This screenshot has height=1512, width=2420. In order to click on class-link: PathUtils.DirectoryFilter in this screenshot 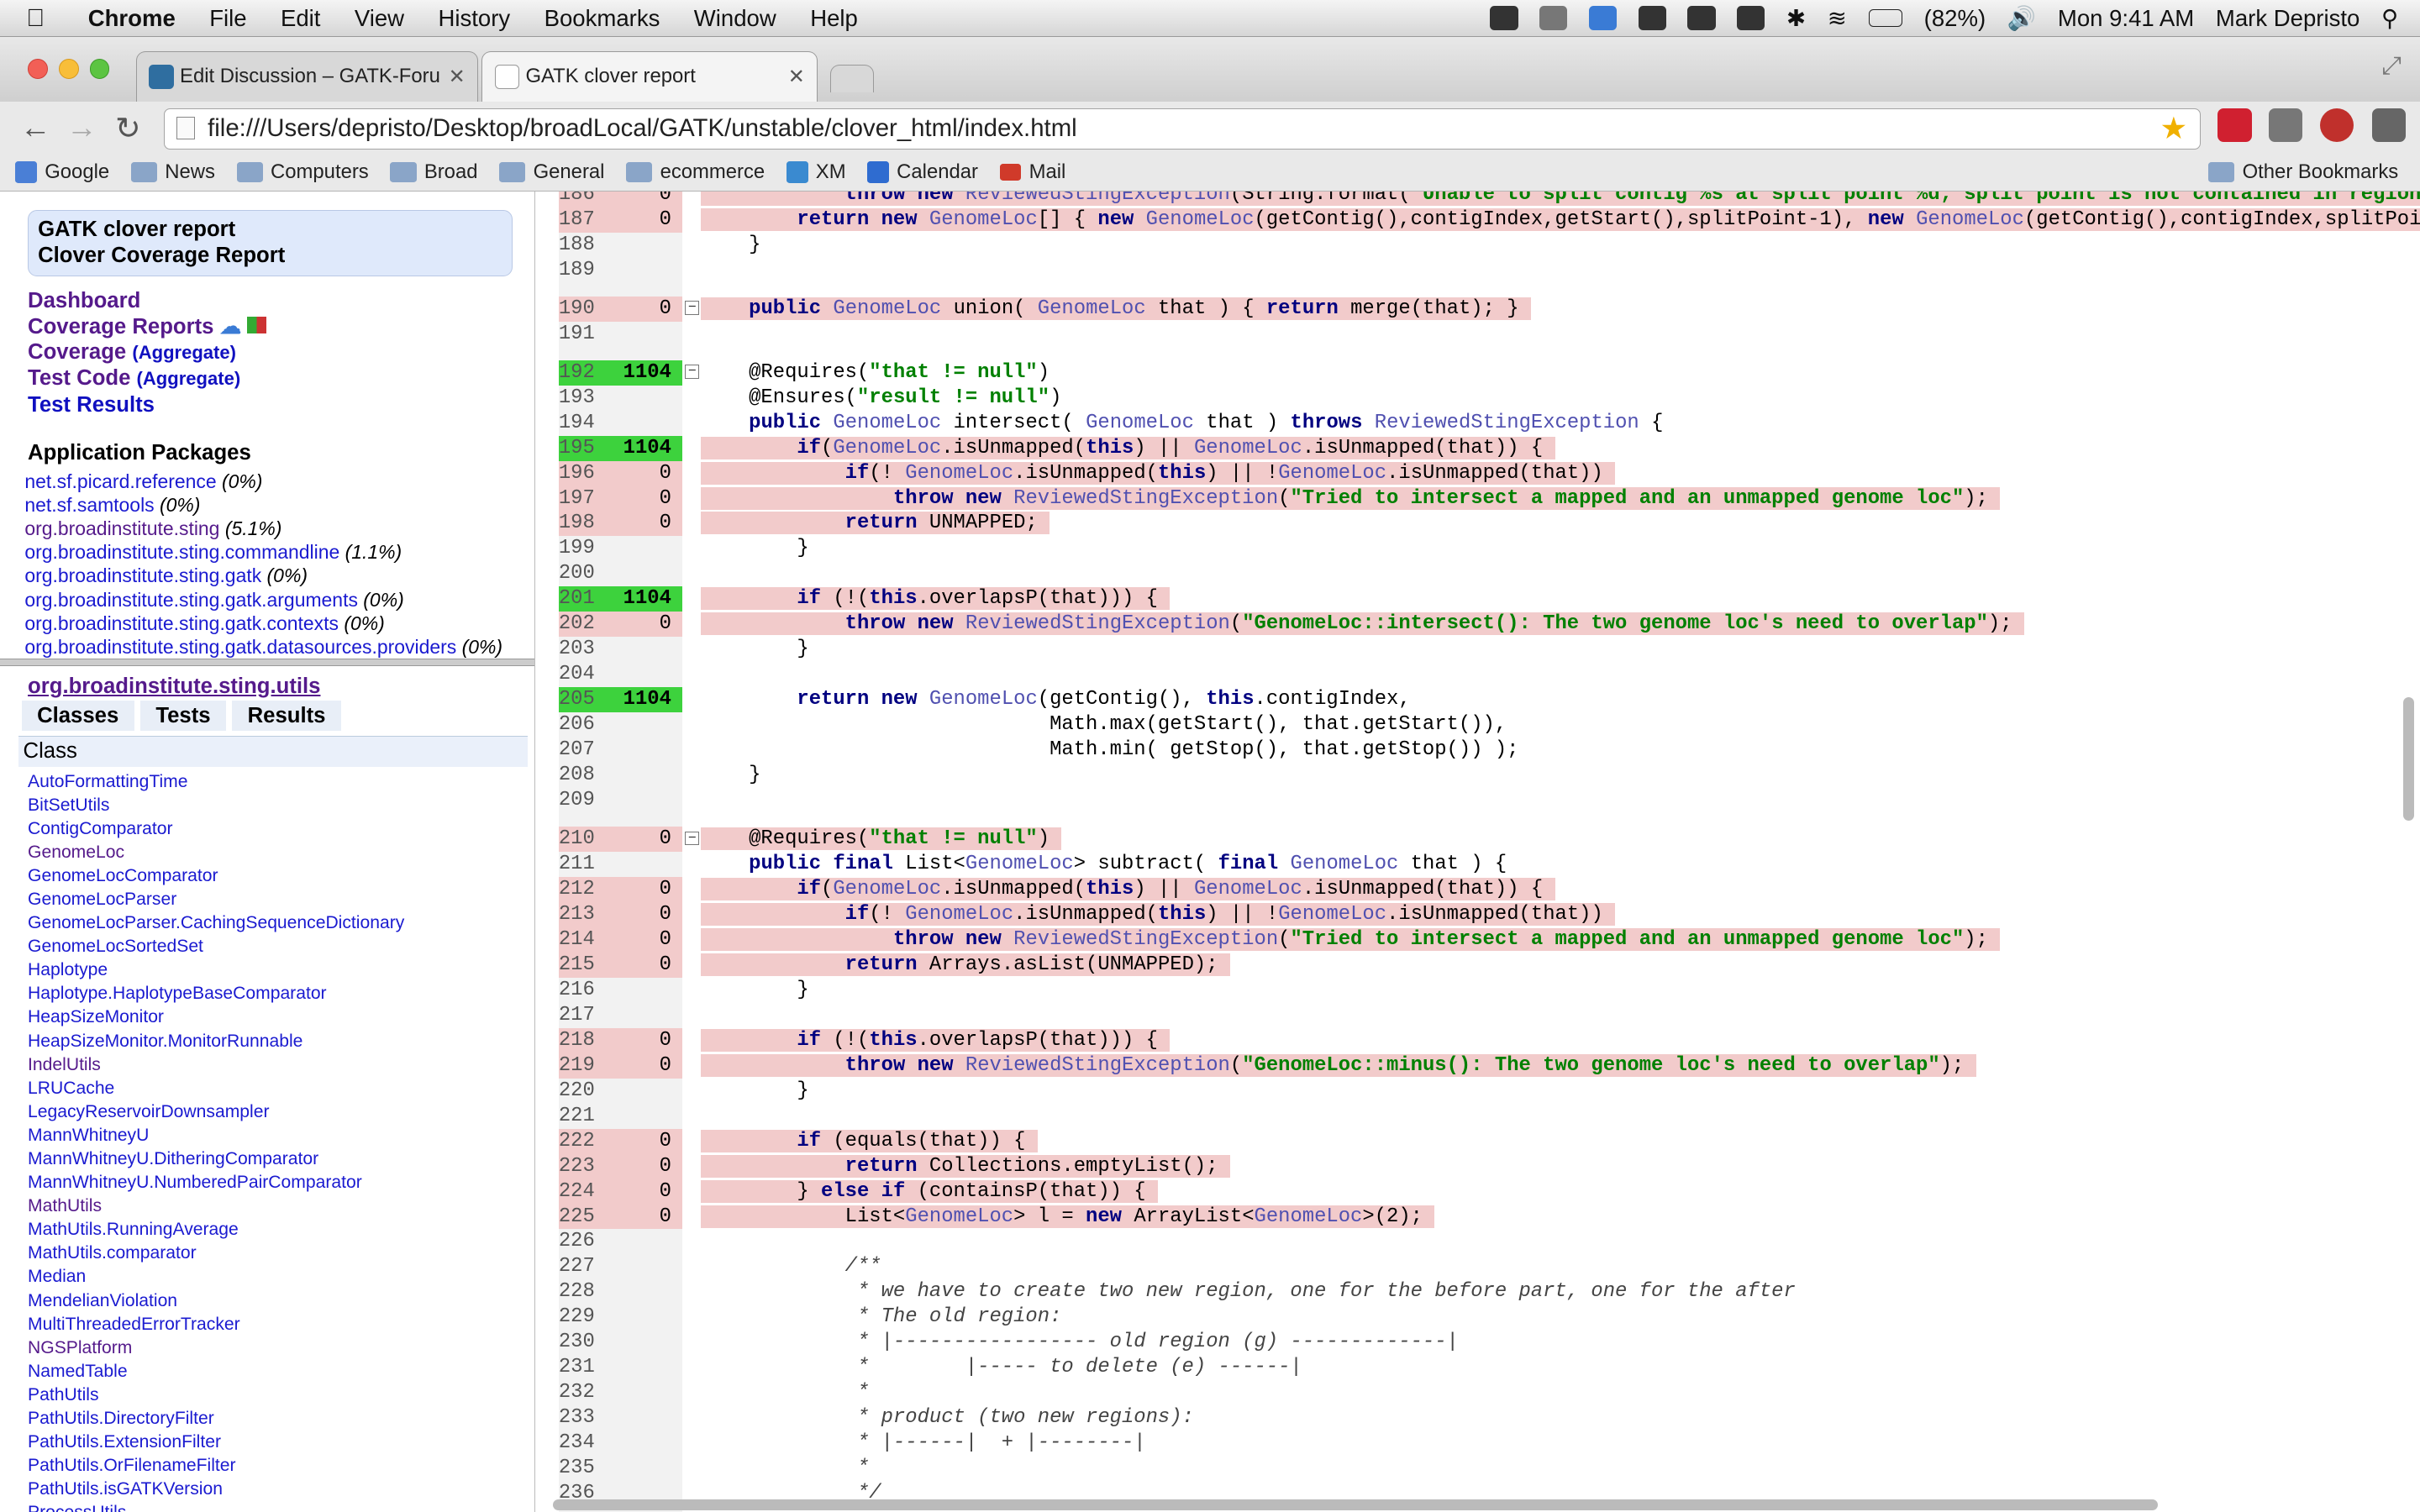, I will do `click(216, 1419)`.